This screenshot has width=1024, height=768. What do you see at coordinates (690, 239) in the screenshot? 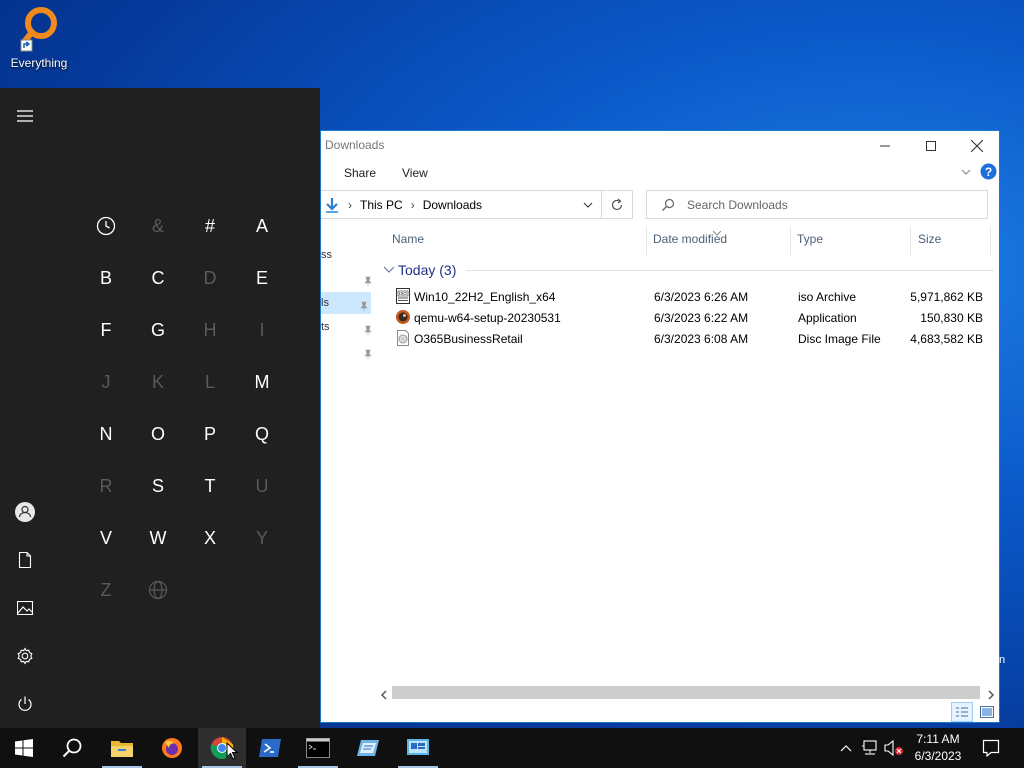
I see `column-header-date-modified: Date modified` at bounding box center [690, 239].